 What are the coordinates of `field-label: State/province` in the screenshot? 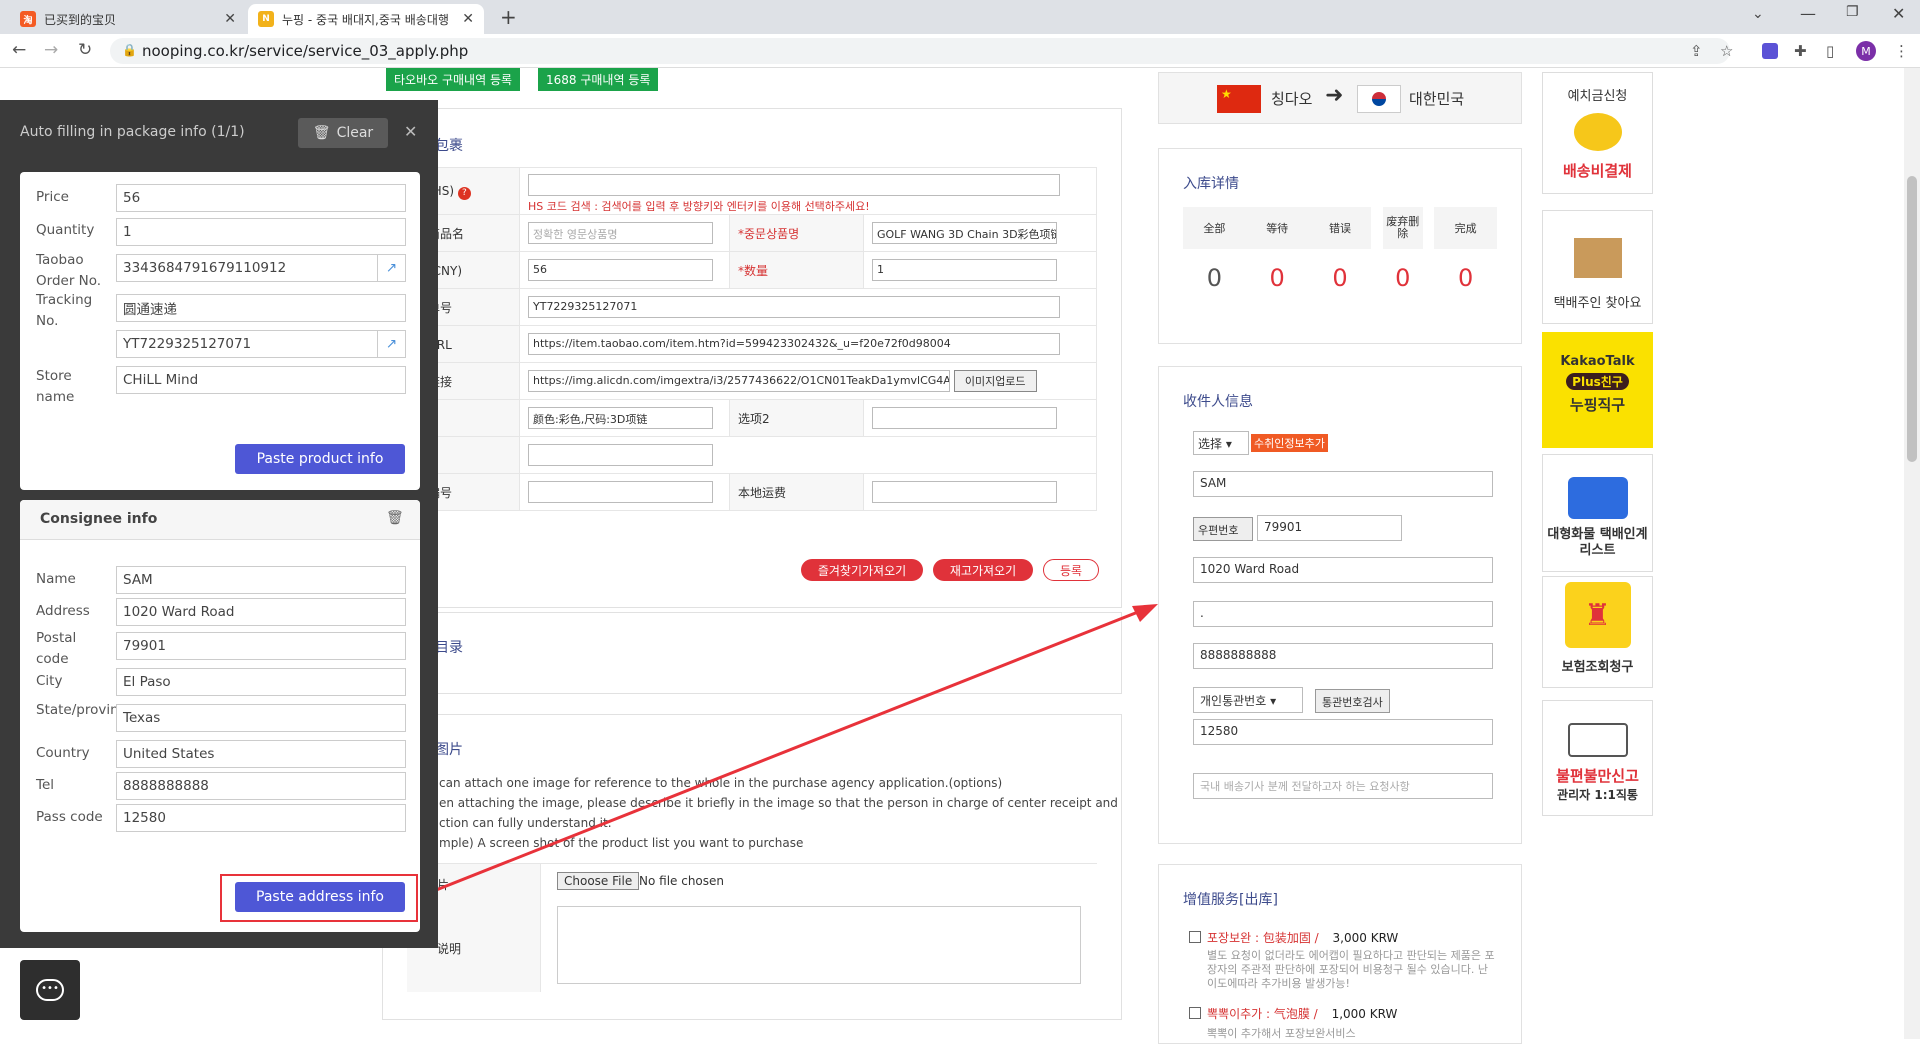 It's located at (85, 710).